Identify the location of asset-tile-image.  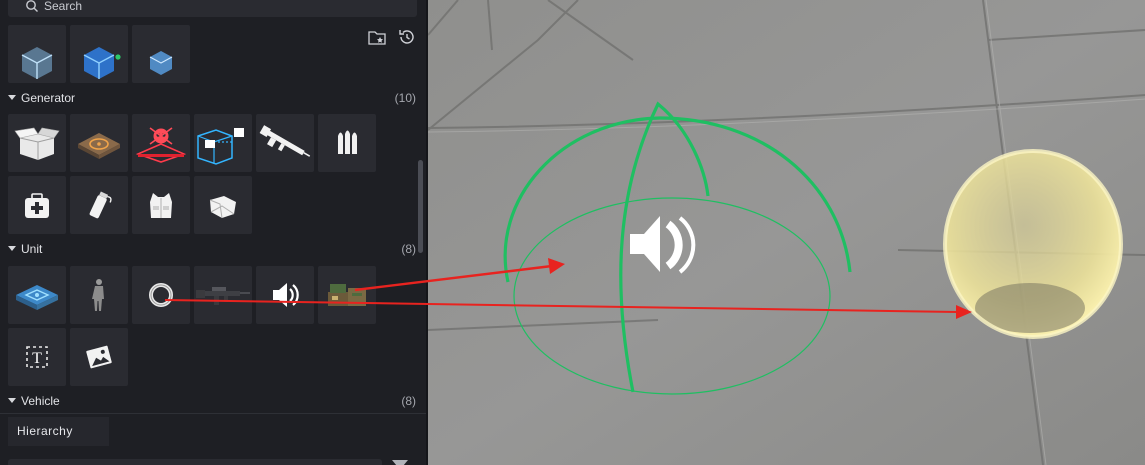
(99, 357).